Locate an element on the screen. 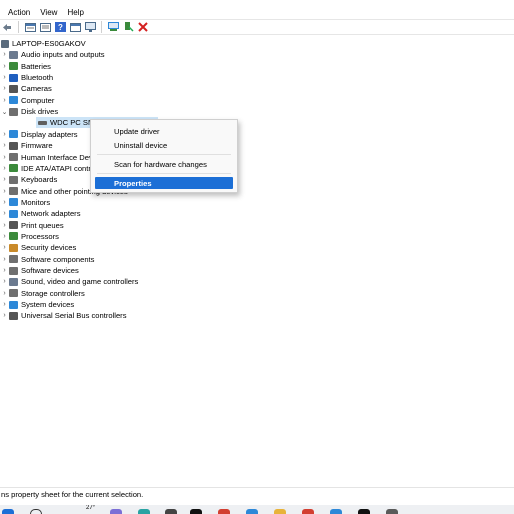 This screenshot has height=514, width=514. tree-item: › Software components is located at coordinates (47, 259).